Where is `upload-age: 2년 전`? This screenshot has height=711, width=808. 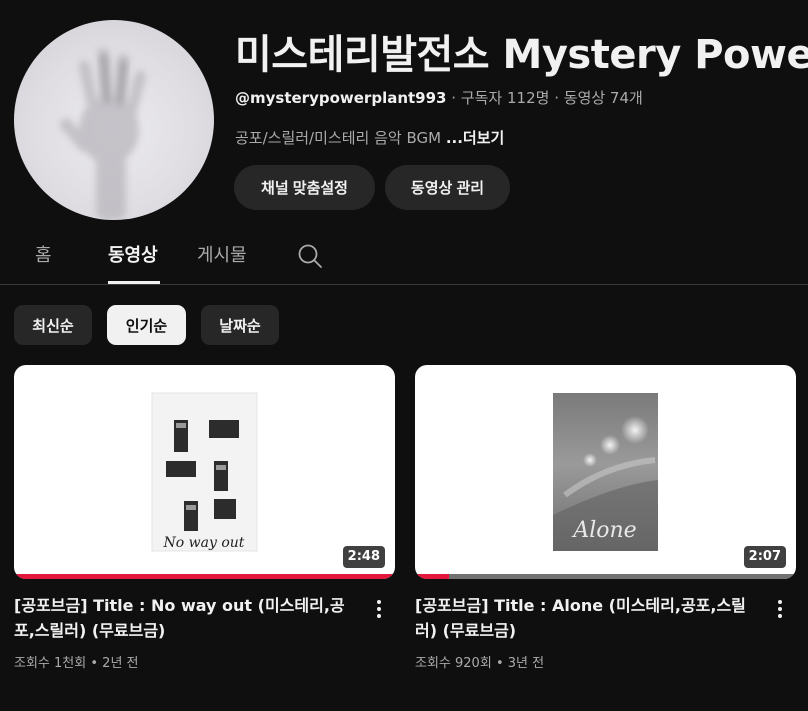
upload-age: 2년 전 is located at coordinates (120, 663).